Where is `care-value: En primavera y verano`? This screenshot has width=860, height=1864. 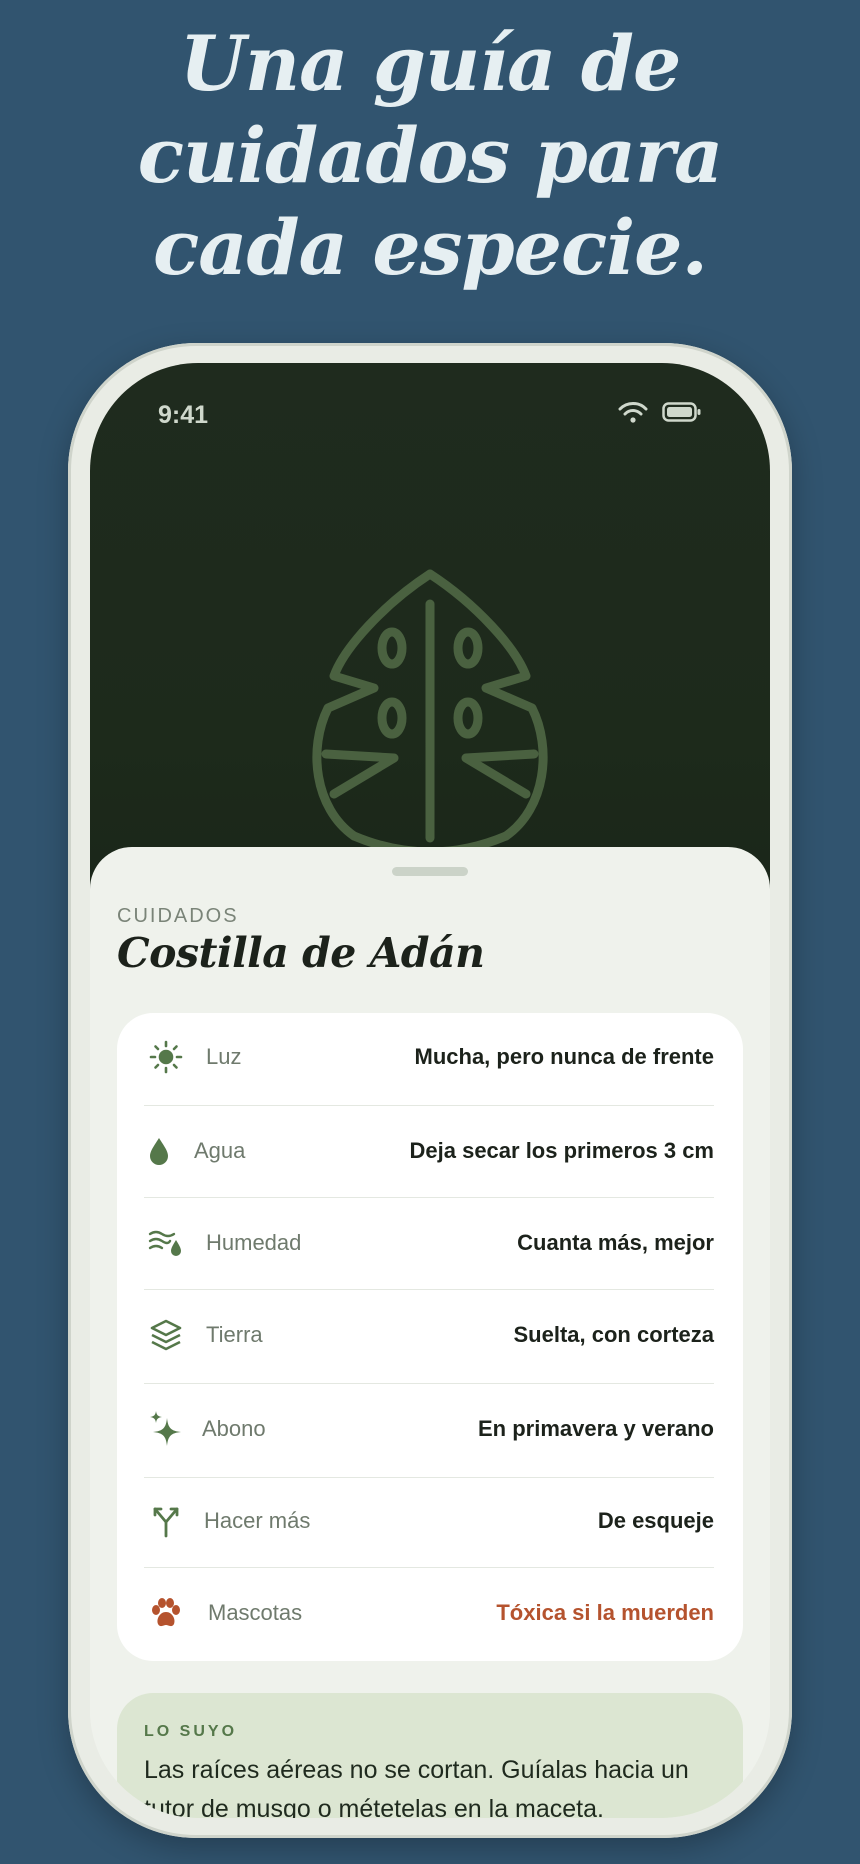 care-value: En primavera y verano is located at coordinates (595, 1428).